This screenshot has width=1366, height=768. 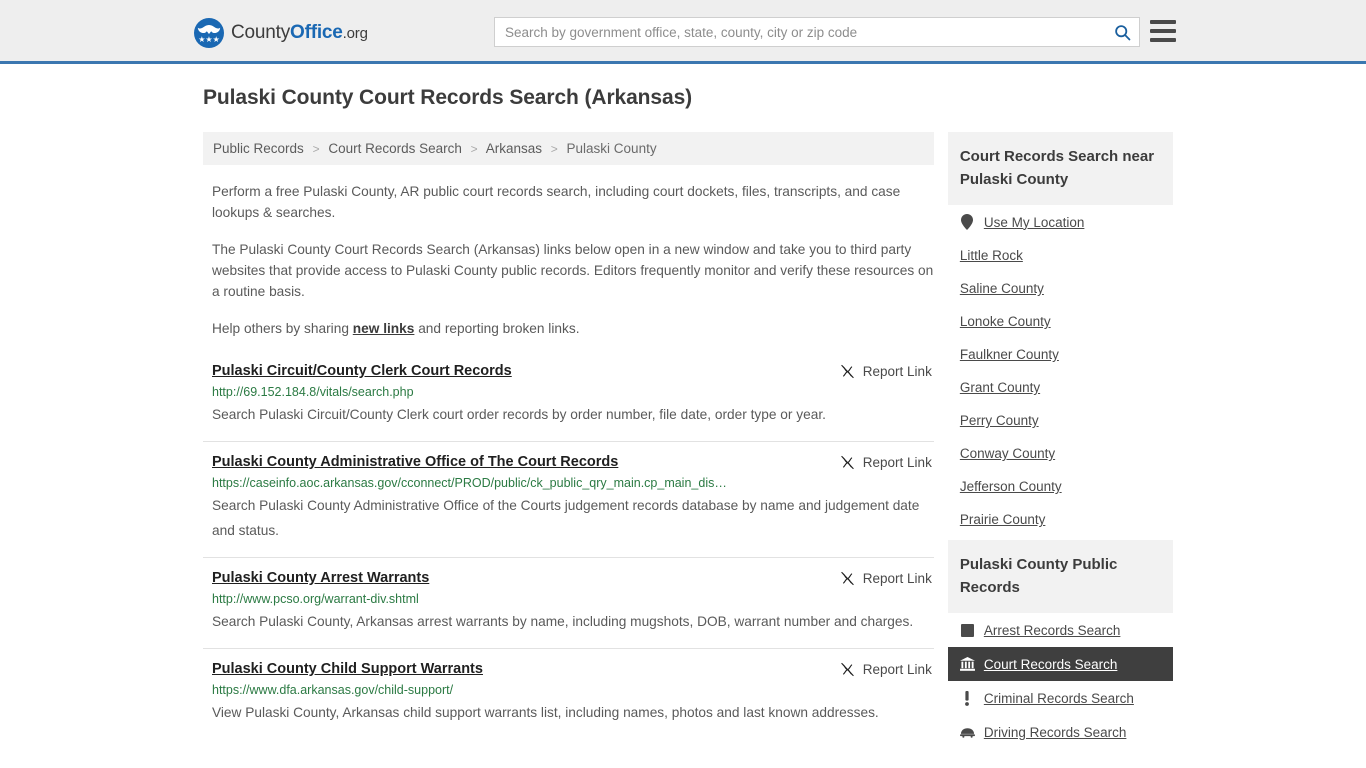 I want to click on sidebar-nearby-item-label: Lonoke County, so click(x=1005, y=321).